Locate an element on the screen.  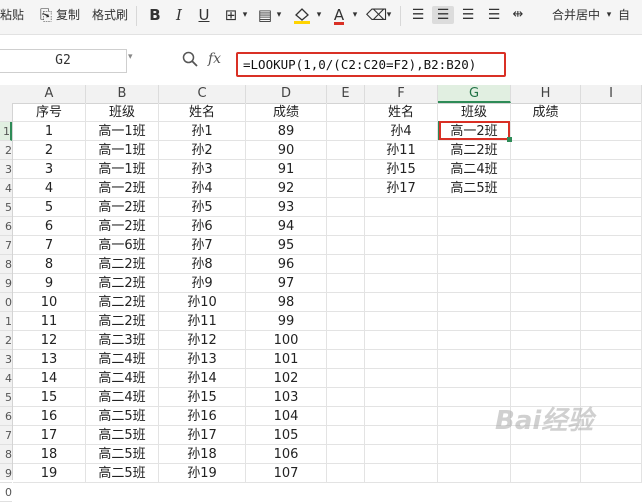
formula-input: =LOOKUP(1,0/(C2:C20=F2),B2:B20) is located at coordinates (371, 64).